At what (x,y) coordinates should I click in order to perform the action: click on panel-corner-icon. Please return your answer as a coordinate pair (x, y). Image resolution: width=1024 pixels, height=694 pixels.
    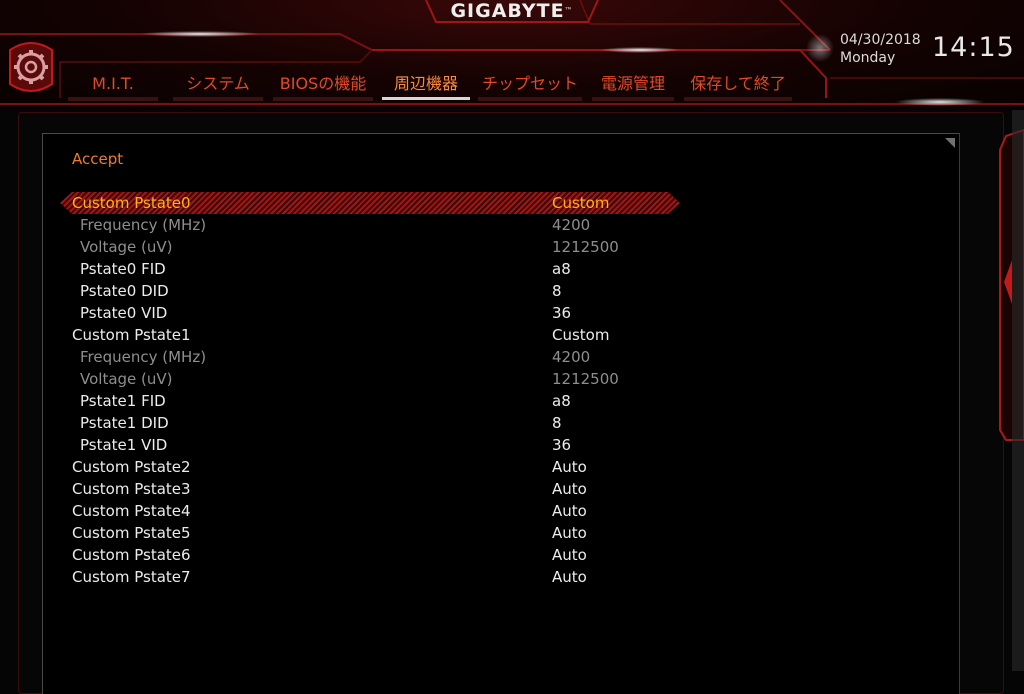
    Looking at the image, I should click on (950, 143).